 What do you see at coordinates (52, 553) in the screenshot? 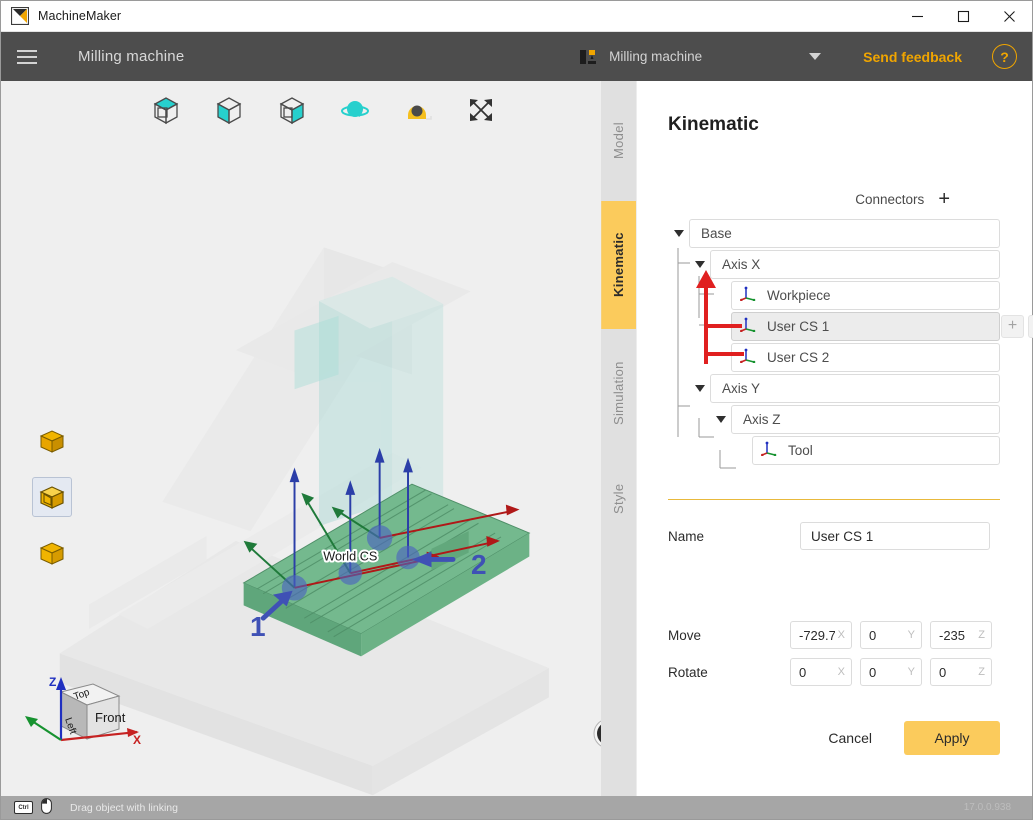
I see `display-mode-wireframe-icon` at bounding box center [52, 553].